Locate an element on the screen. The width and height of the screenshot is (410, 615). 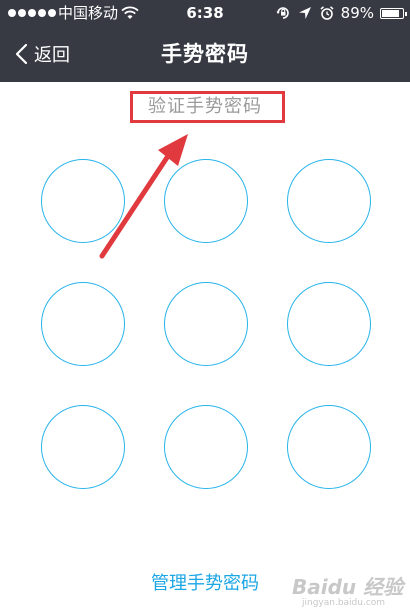
battery-icon is located at coordinates (393, 13).